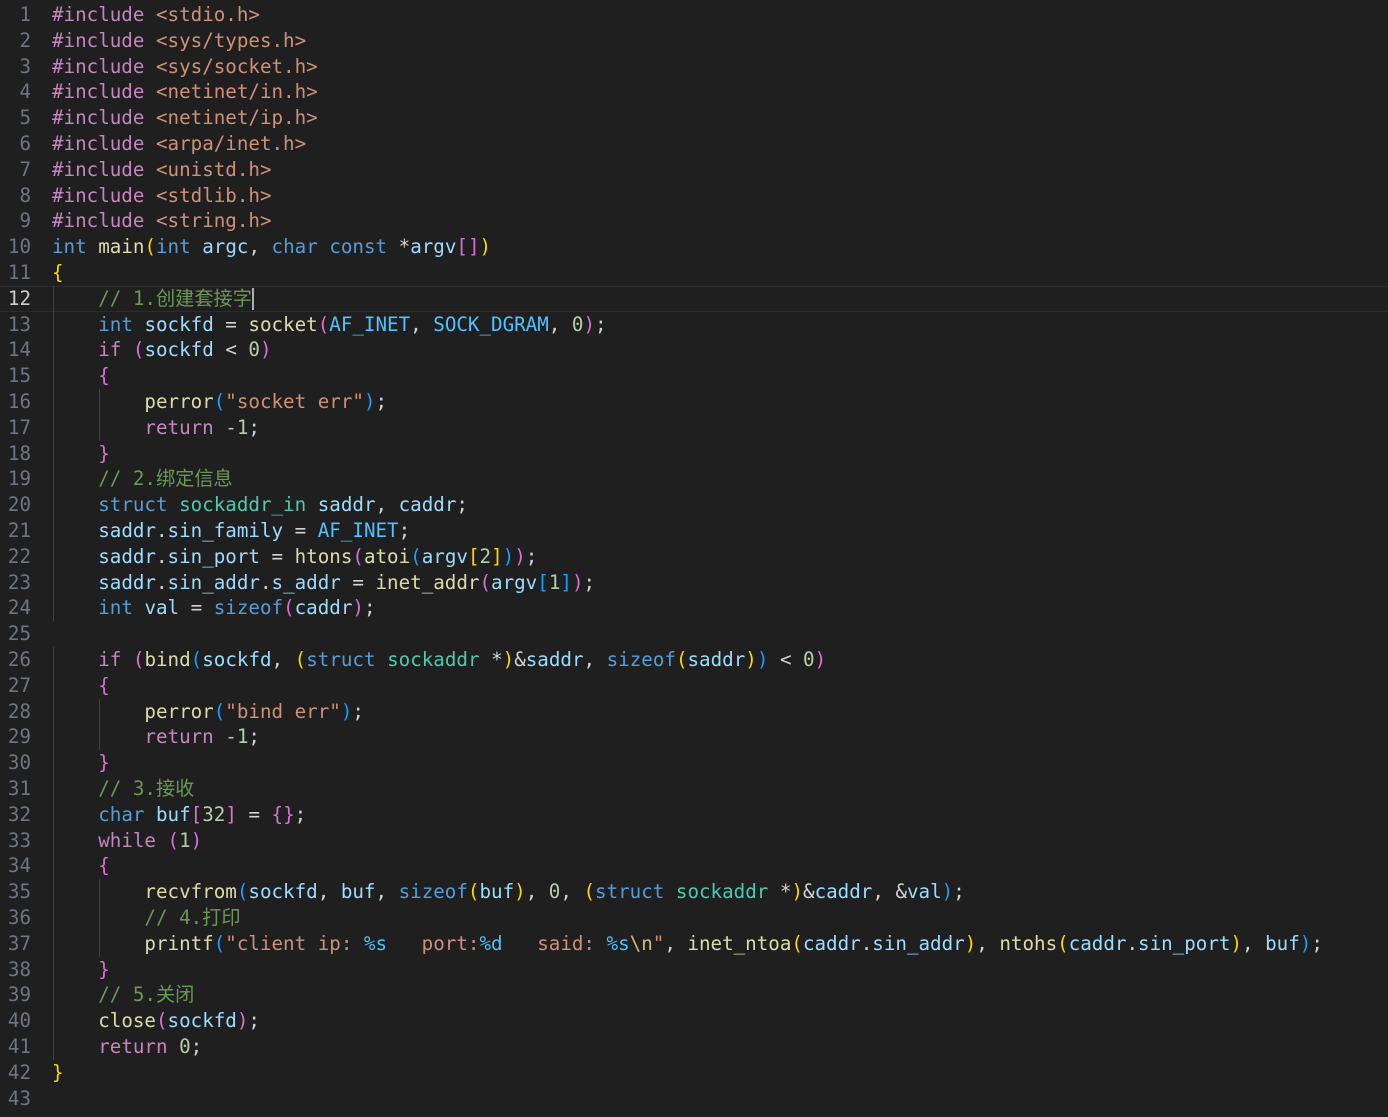  Describe the element at coordinates (179, 350) in the screenshot. I see `code-token: sockfd` at that location.